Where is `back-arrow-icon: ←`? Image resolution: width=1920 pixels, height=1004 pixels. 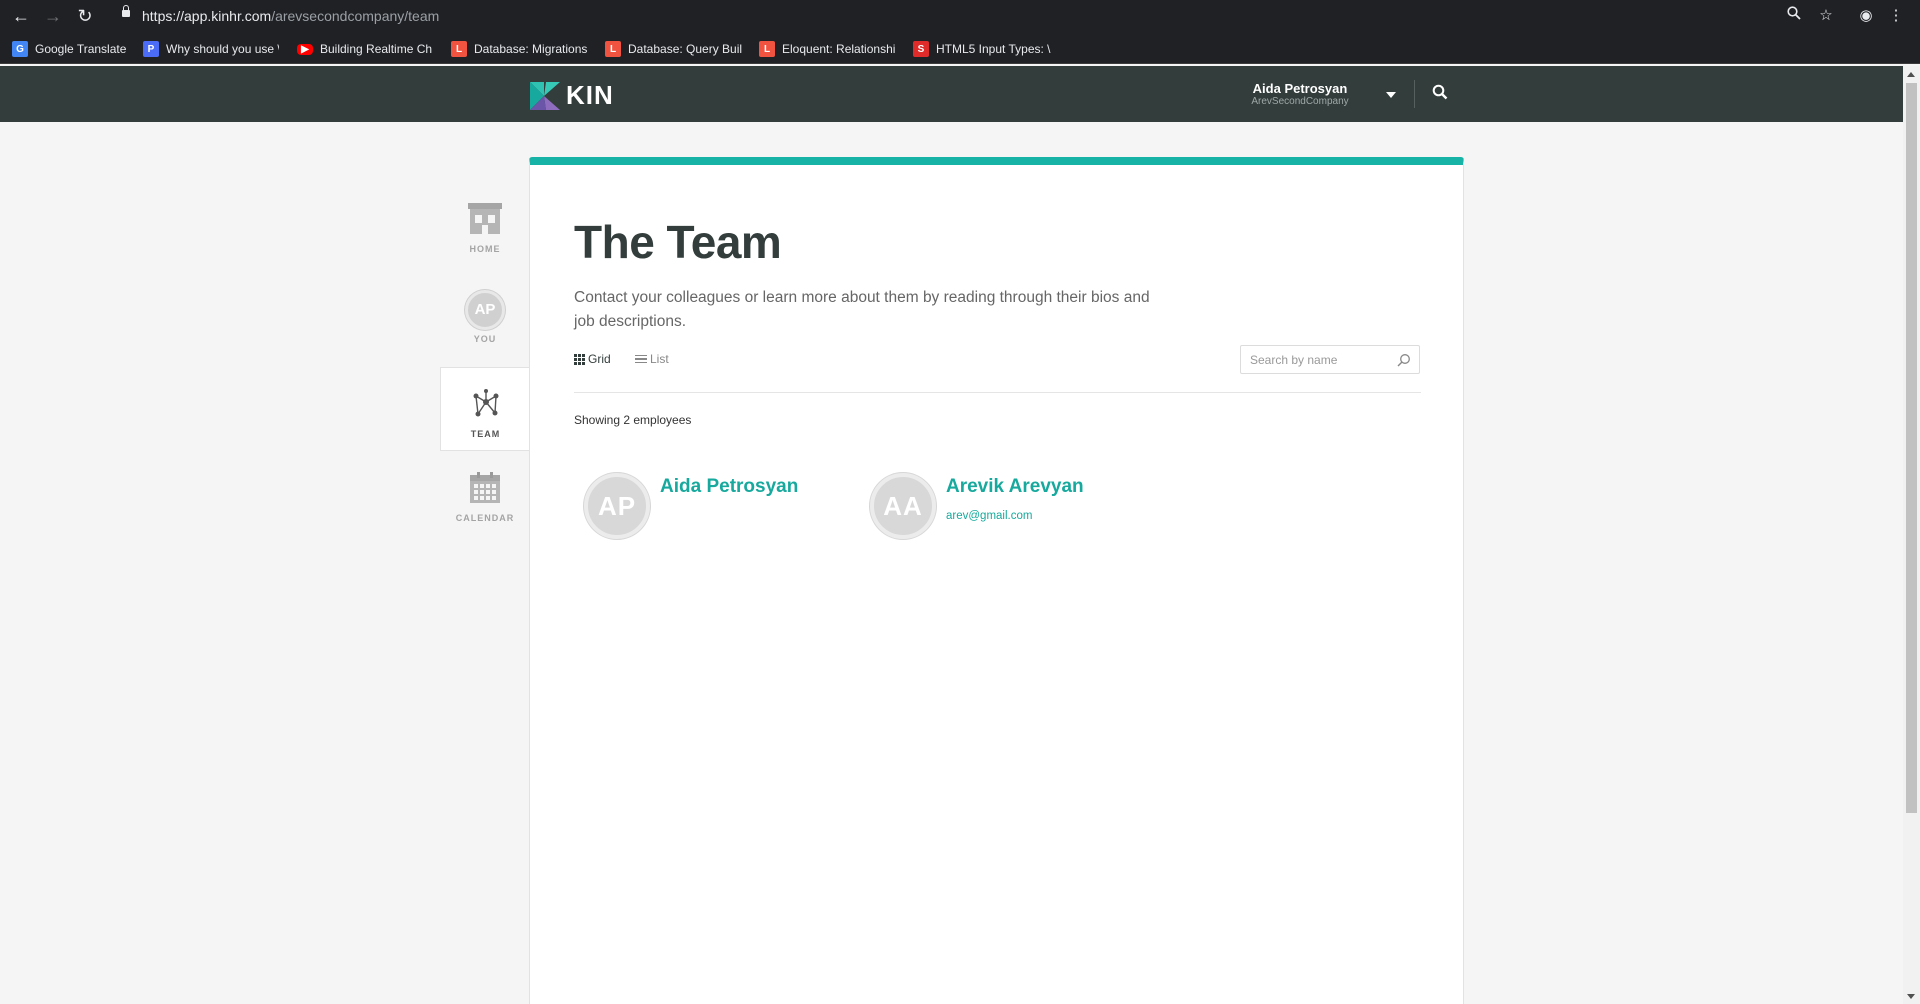 back-arrow-icon: ← is located at coordinates (21, 16).